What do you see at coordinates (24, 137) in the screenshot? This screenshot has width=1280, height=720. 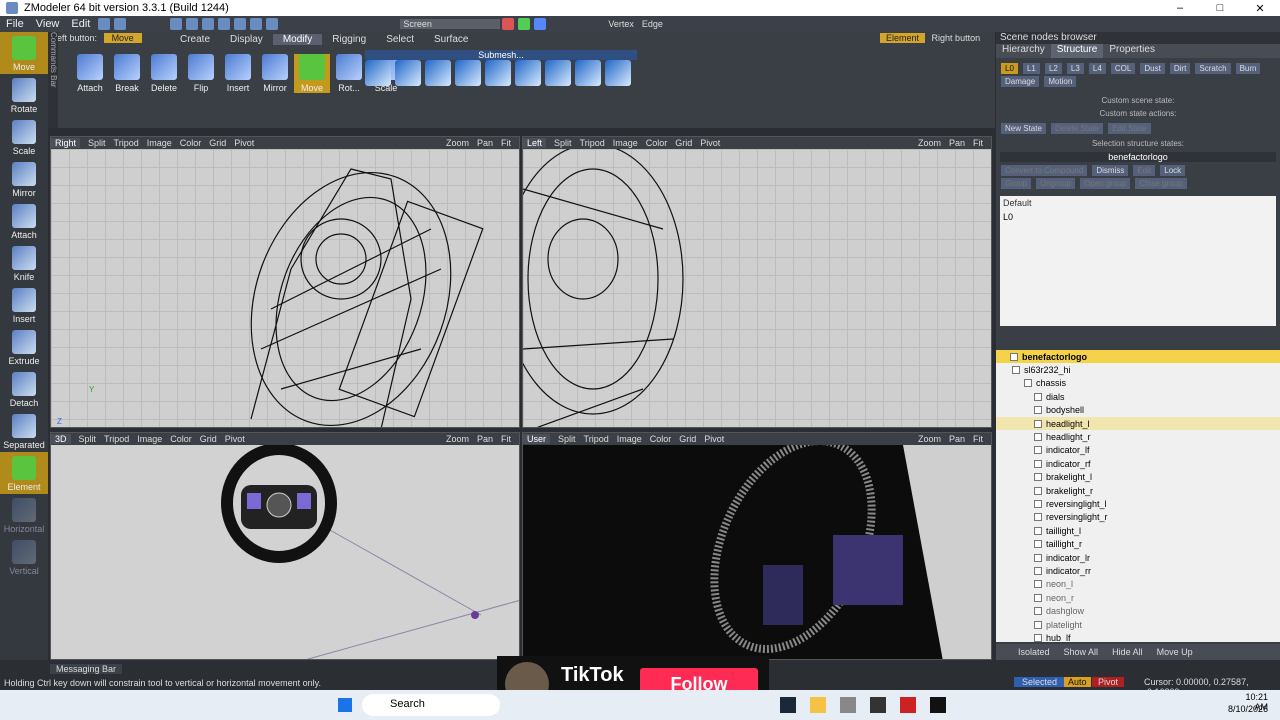 I see `tool-scale: Scale` at bounding box center [24, 137].